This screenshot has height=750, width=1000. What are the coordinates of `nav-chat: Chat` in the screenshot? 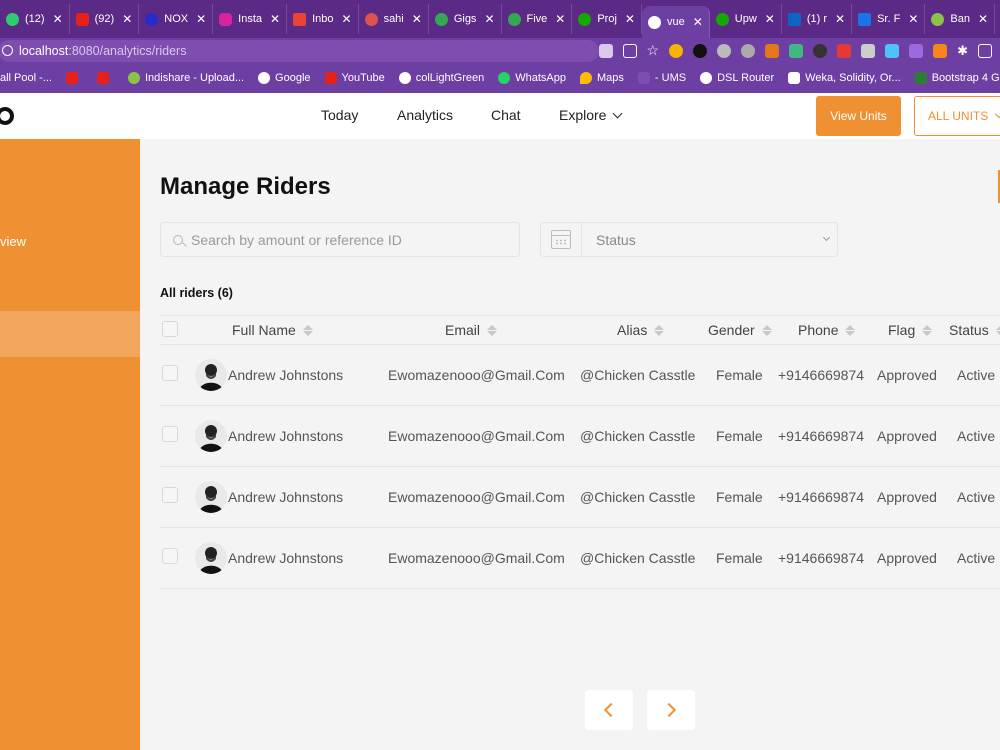 It's located at (506, 115).